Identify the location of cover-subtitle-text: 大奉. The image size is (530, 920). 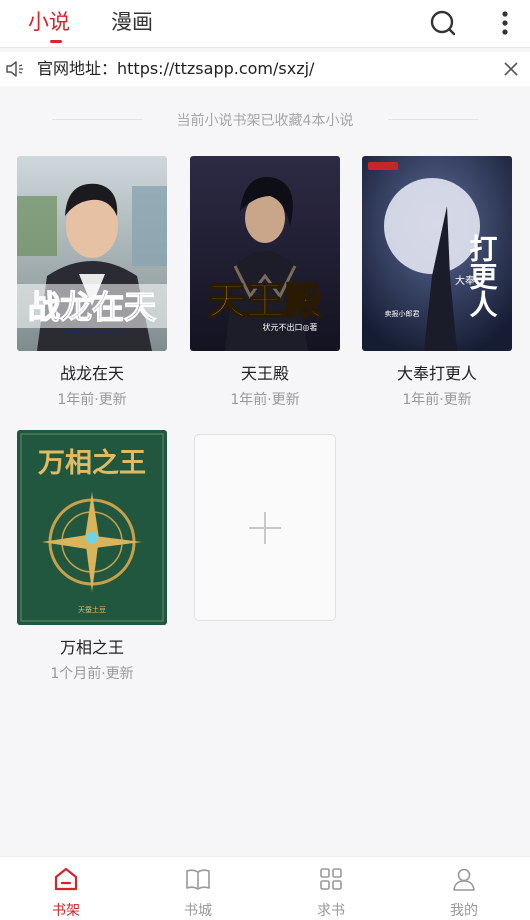
(465, 280).